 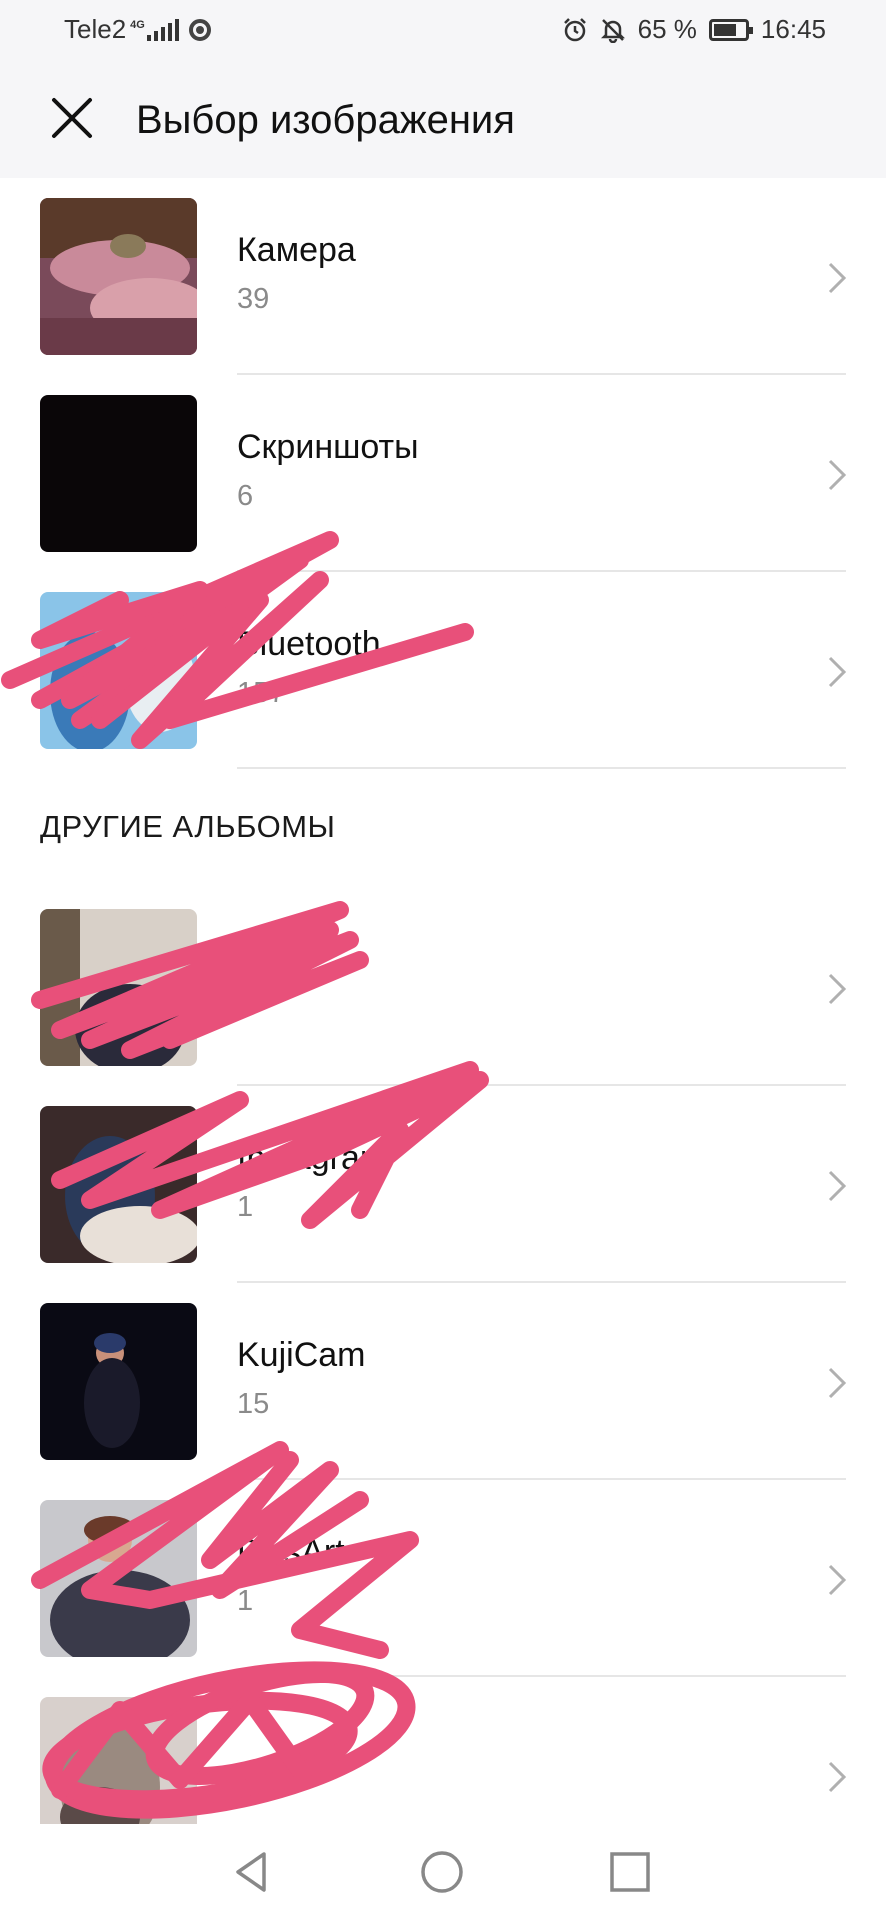 I want to click on battery-icon, so click(x=730, y=29).